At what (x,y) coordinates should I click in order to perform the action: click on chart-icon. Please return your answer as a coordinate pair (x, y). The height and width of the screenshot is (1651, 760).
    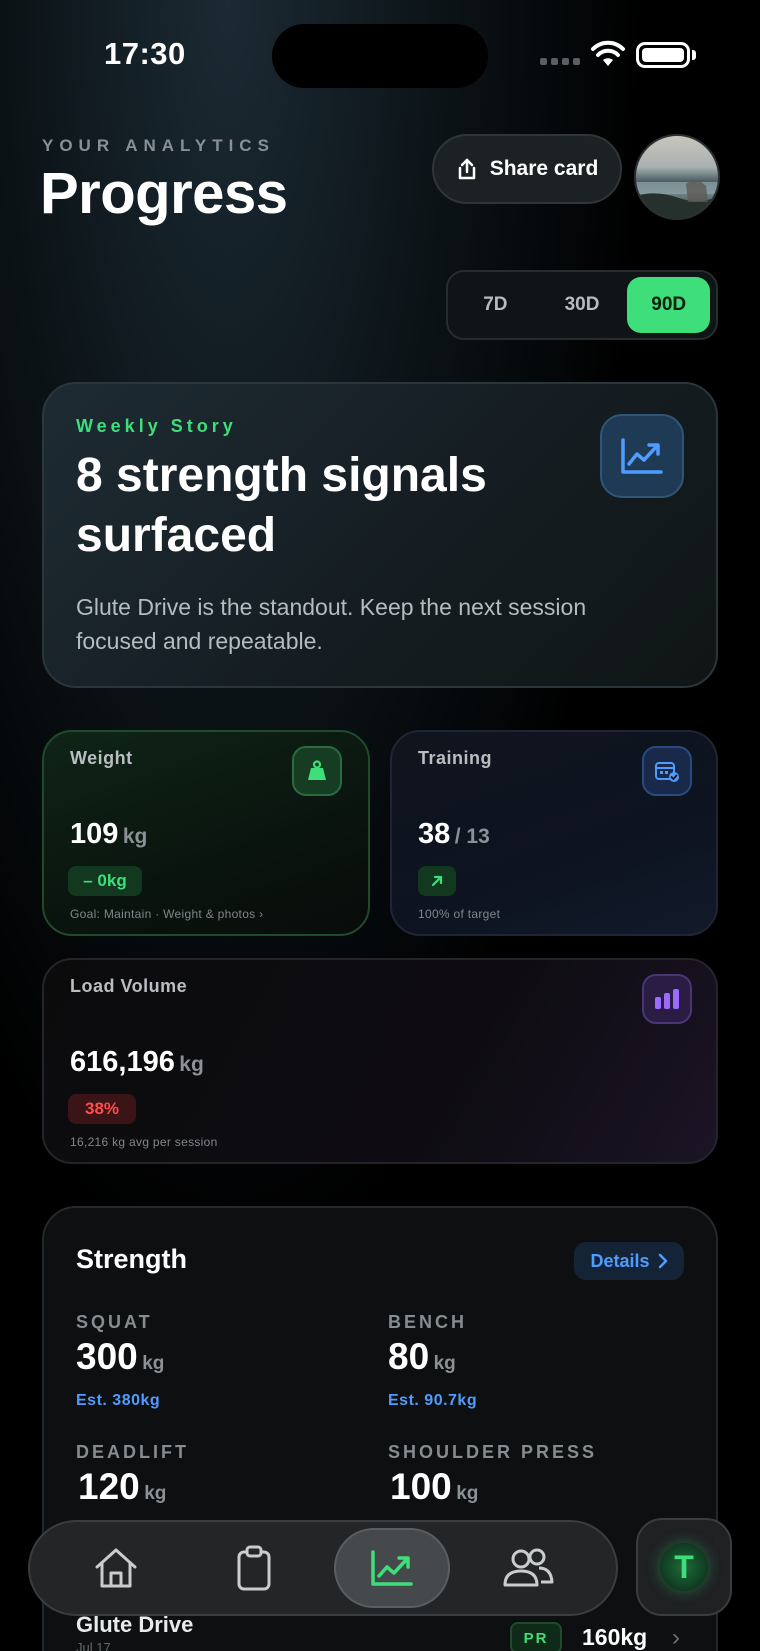
    Looking at the image, I should click on (392, 1568).